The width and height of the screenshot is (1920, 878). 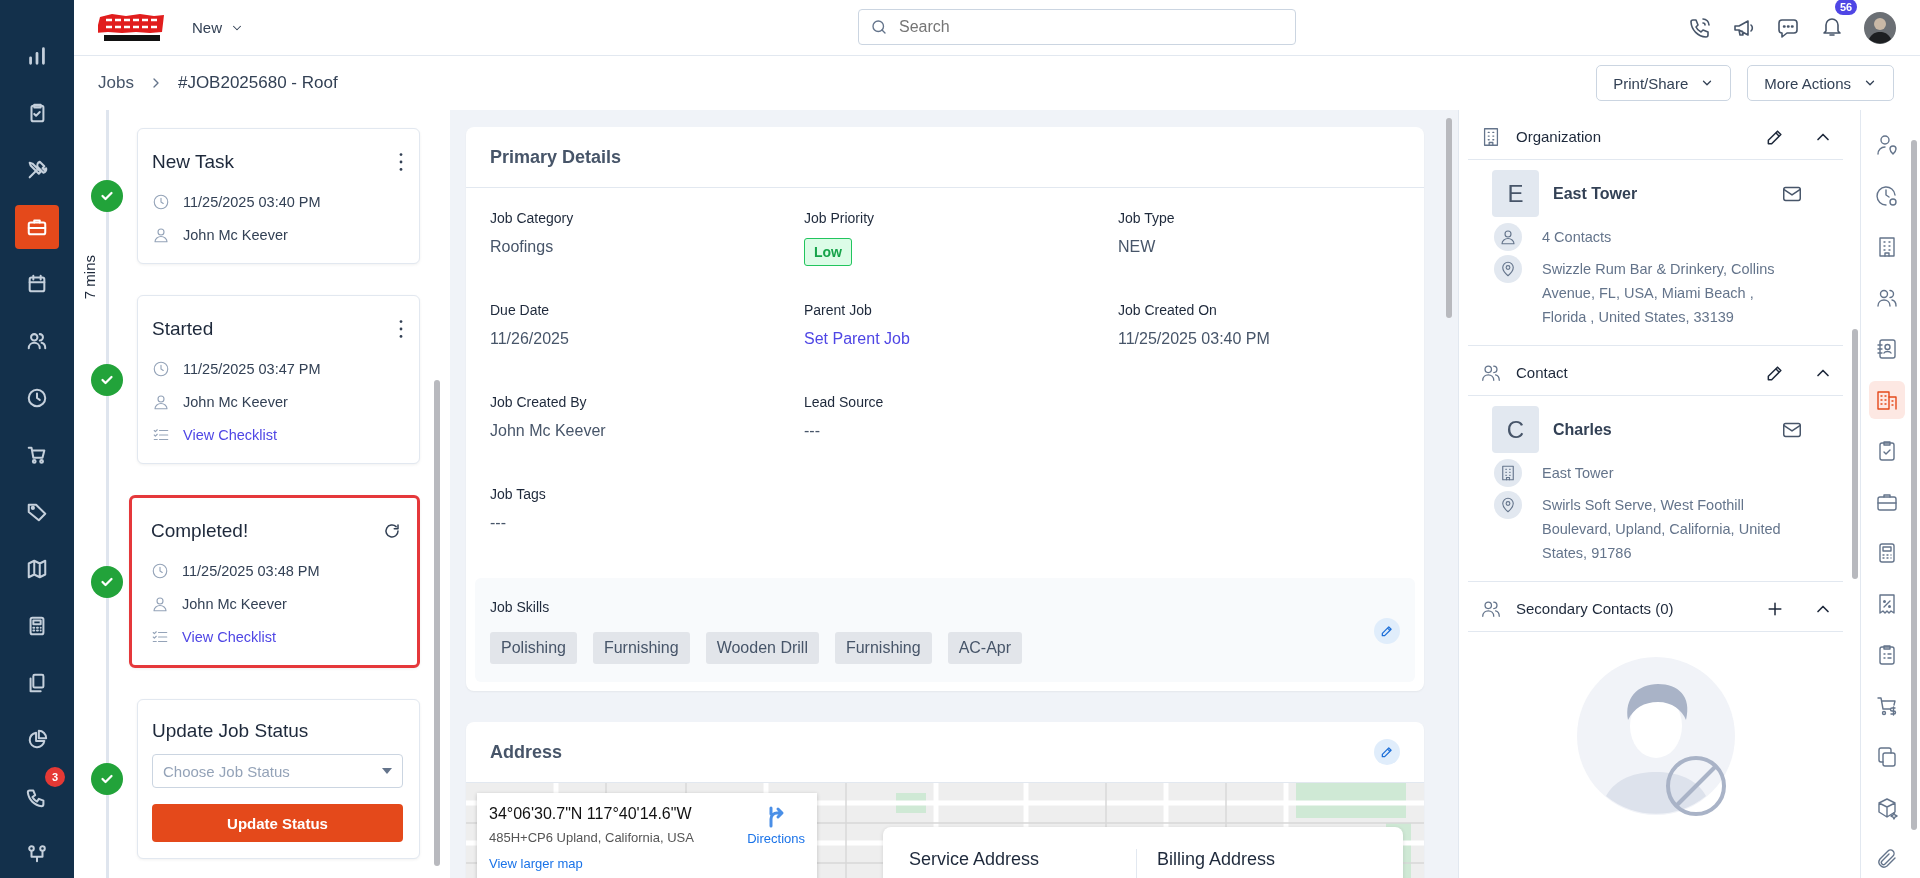 What do you see at coordinates (1887, 349) in the screenshot?
I see `contact-book-icon` at bounding box center [1887, 349].